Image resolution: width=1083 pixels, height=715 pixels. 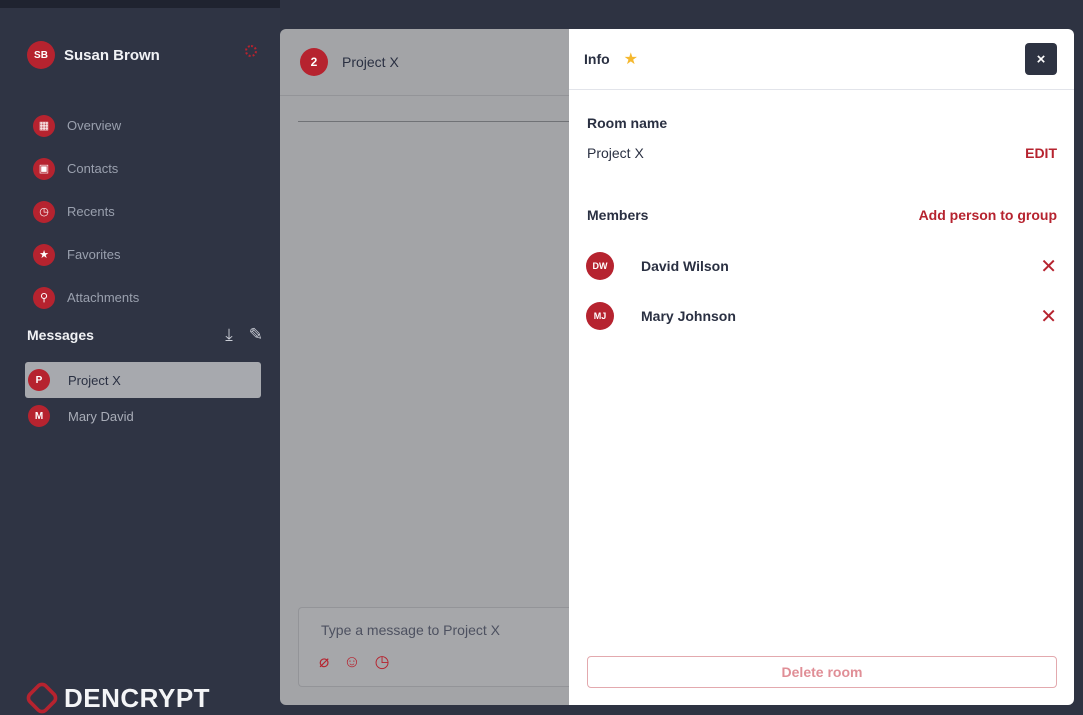 I want to click on edit-button: EDIT, so click(x=1041, y=153).